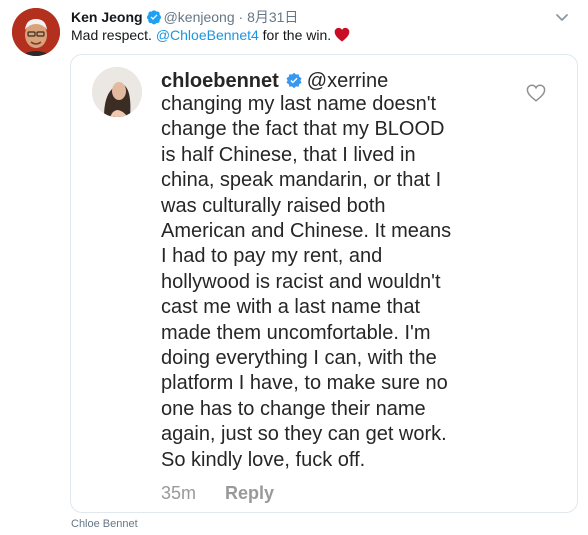 The height and width of the screenshot is (535, 588). I want to click on tweet-date: 8月31日, so click(272, 17).